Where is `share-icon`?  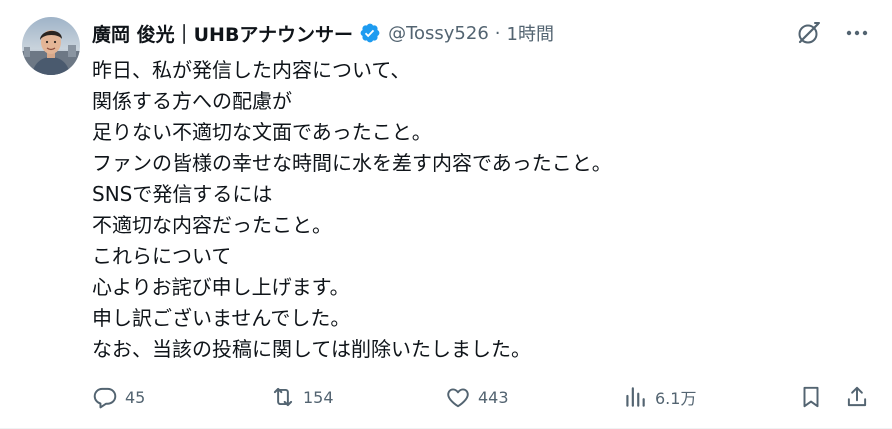 share-icon is located at coordinates (857, 396).